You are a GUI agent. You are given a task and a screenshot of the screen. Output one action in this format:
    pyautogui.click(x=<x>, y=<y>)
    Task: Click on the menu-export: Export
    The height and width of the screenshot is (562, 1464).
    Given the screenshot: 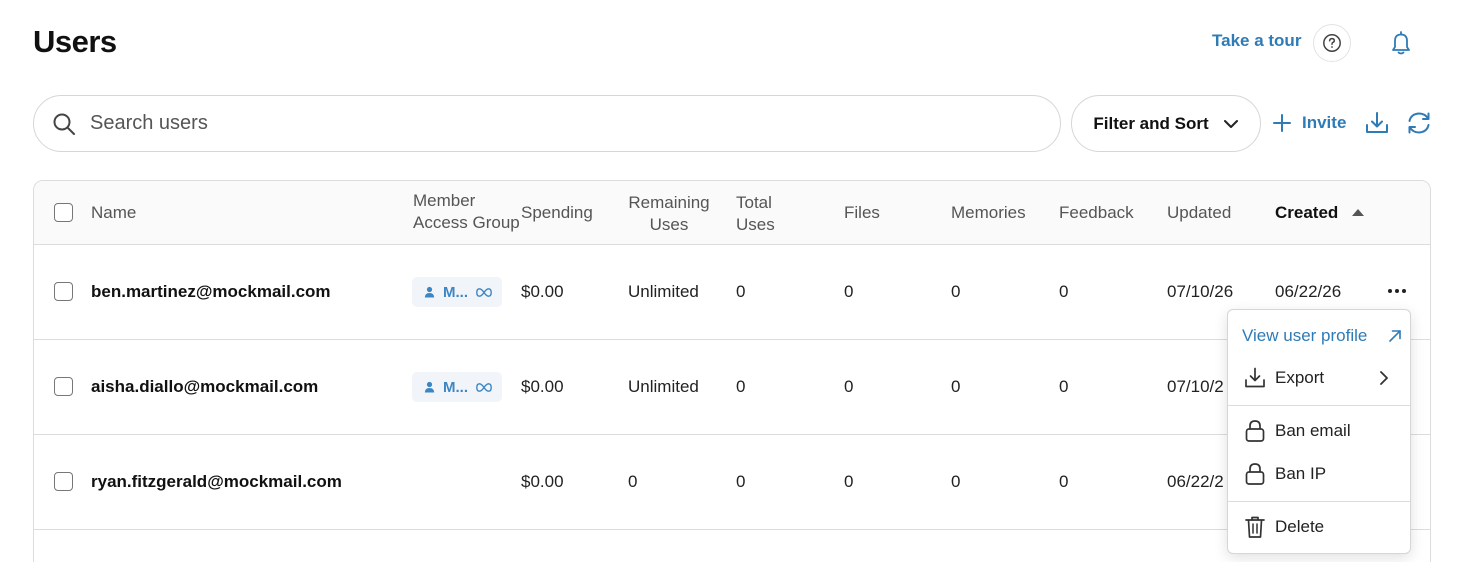 What is the action you would take?
    pyautogui.click(x=1319, y=378)
    